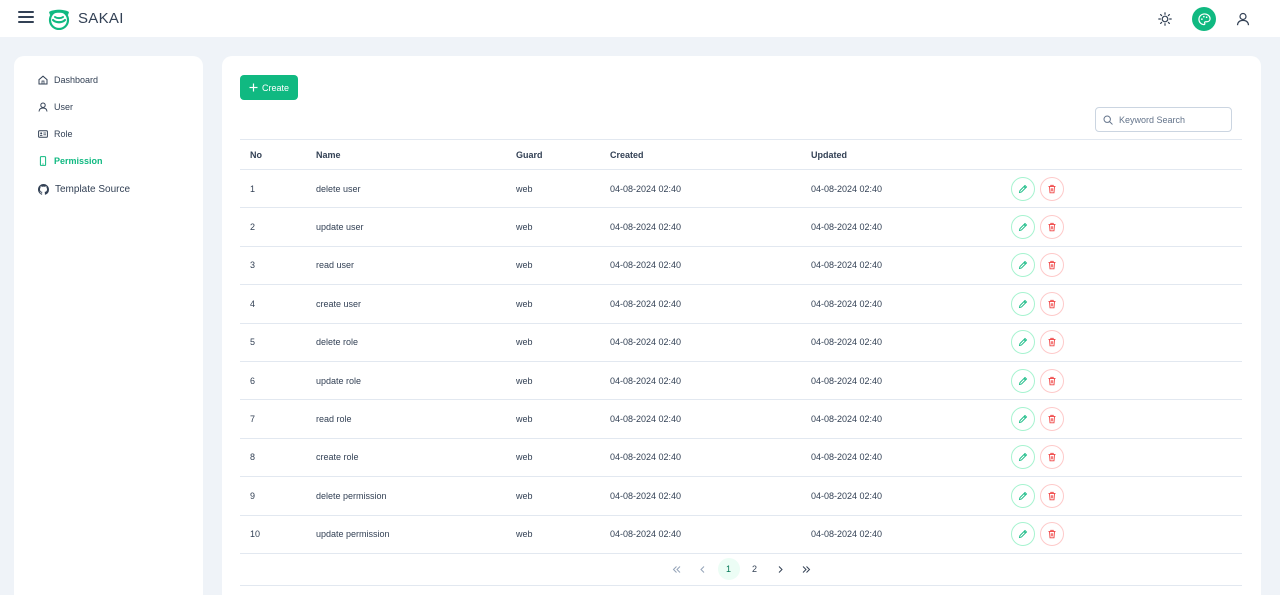 This screenshot has width=1280, height=595. Describe the element at coordinates (93, 189) in the screenshot. I see `sidebar-item-label: Template Source` at that location.